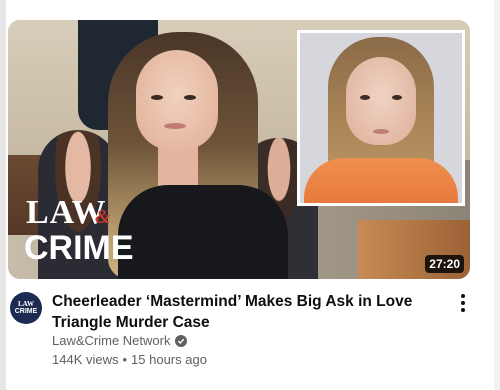 Image resolution: width=500 pixels, height=390 pixels. I want to click on video-metadata: 144K views • 15 hours ago, so click(129, 359).